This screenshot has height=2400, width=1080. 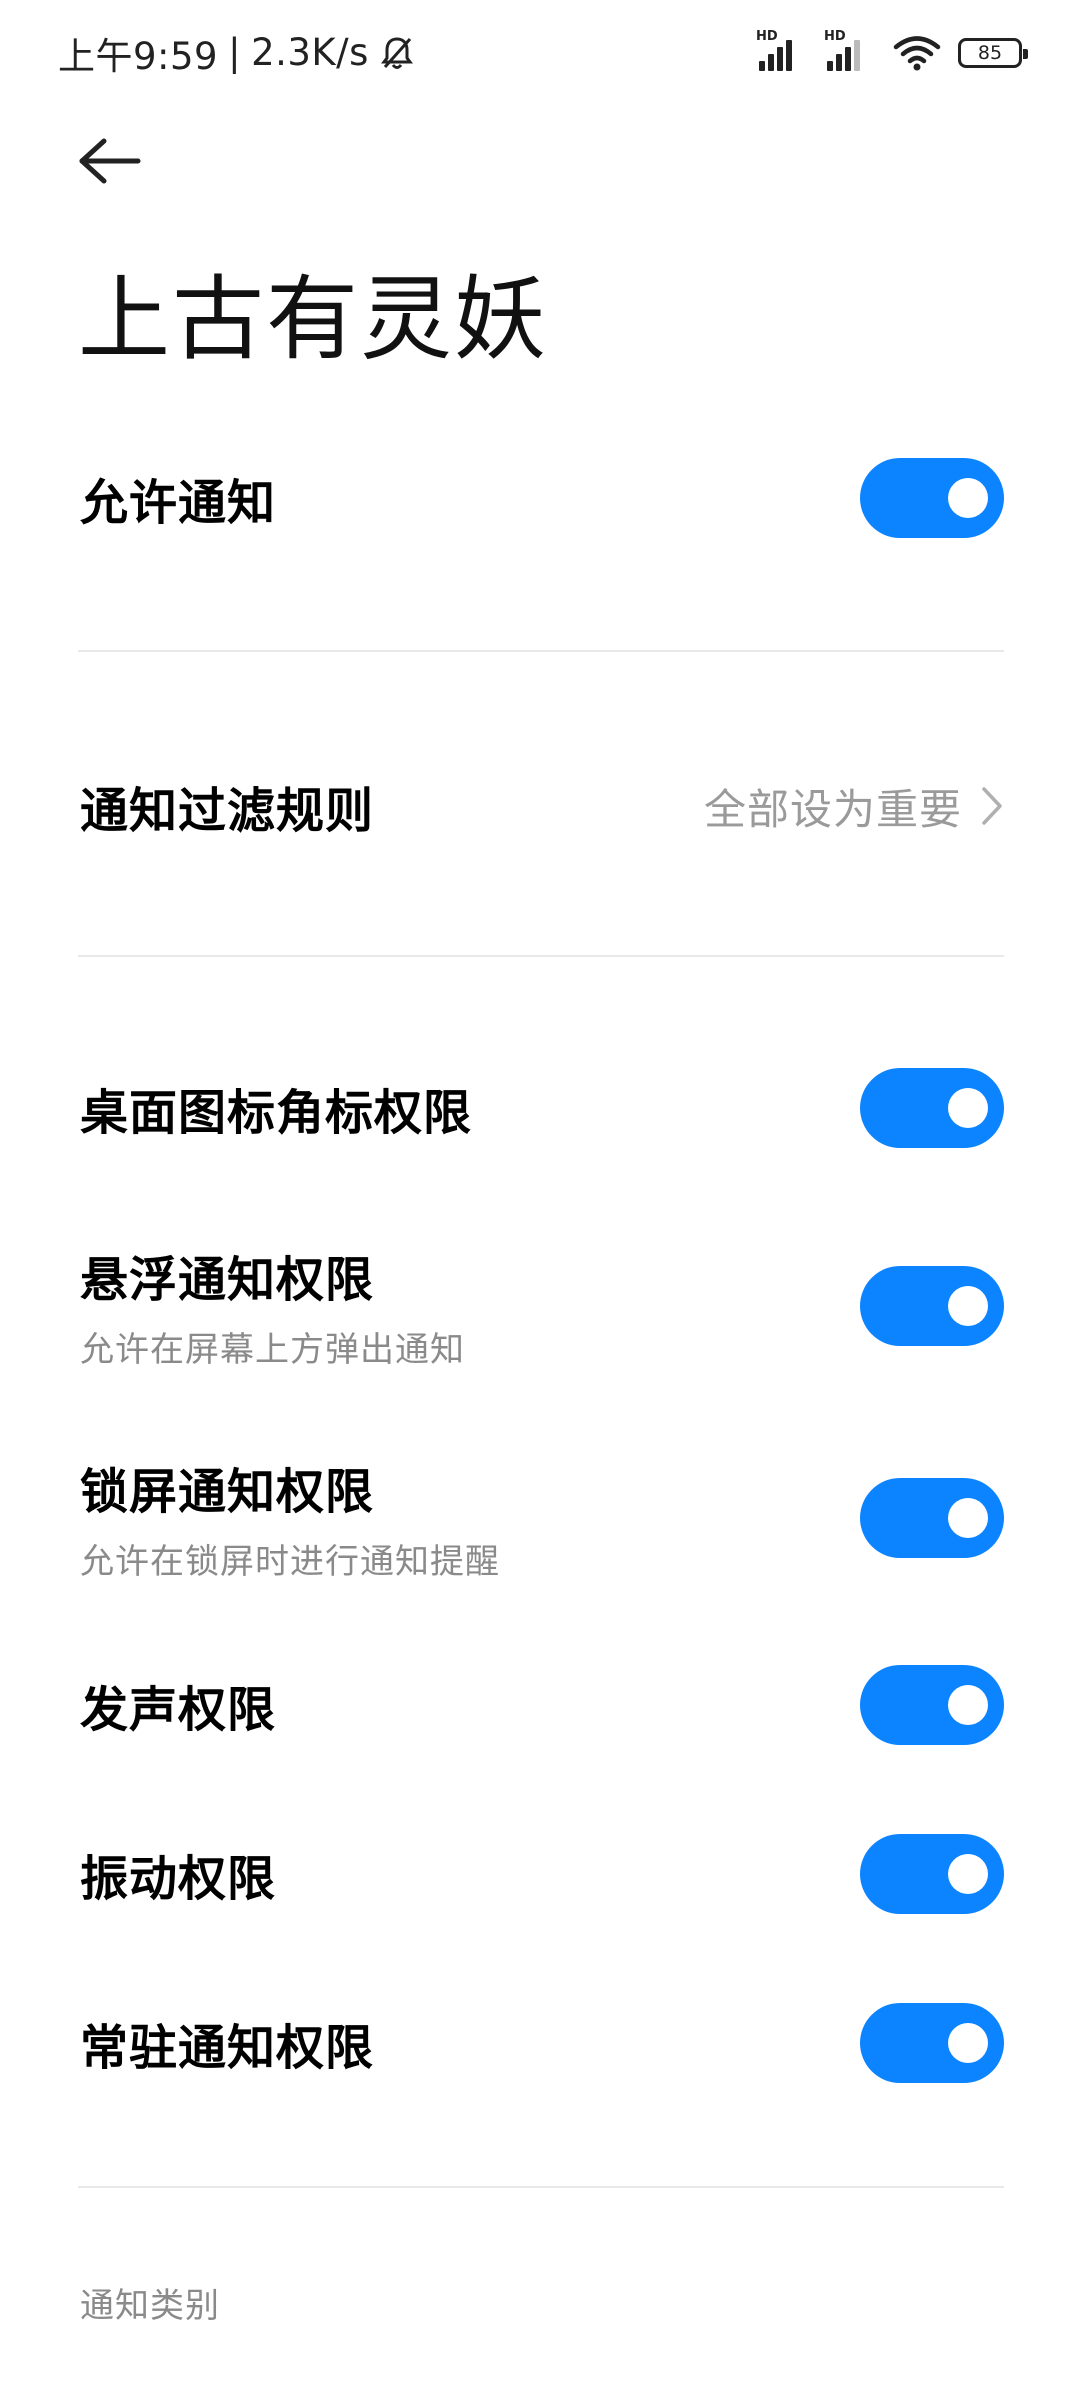 I want to click on sound-permission-toggle, so click(x=932, y=1705).